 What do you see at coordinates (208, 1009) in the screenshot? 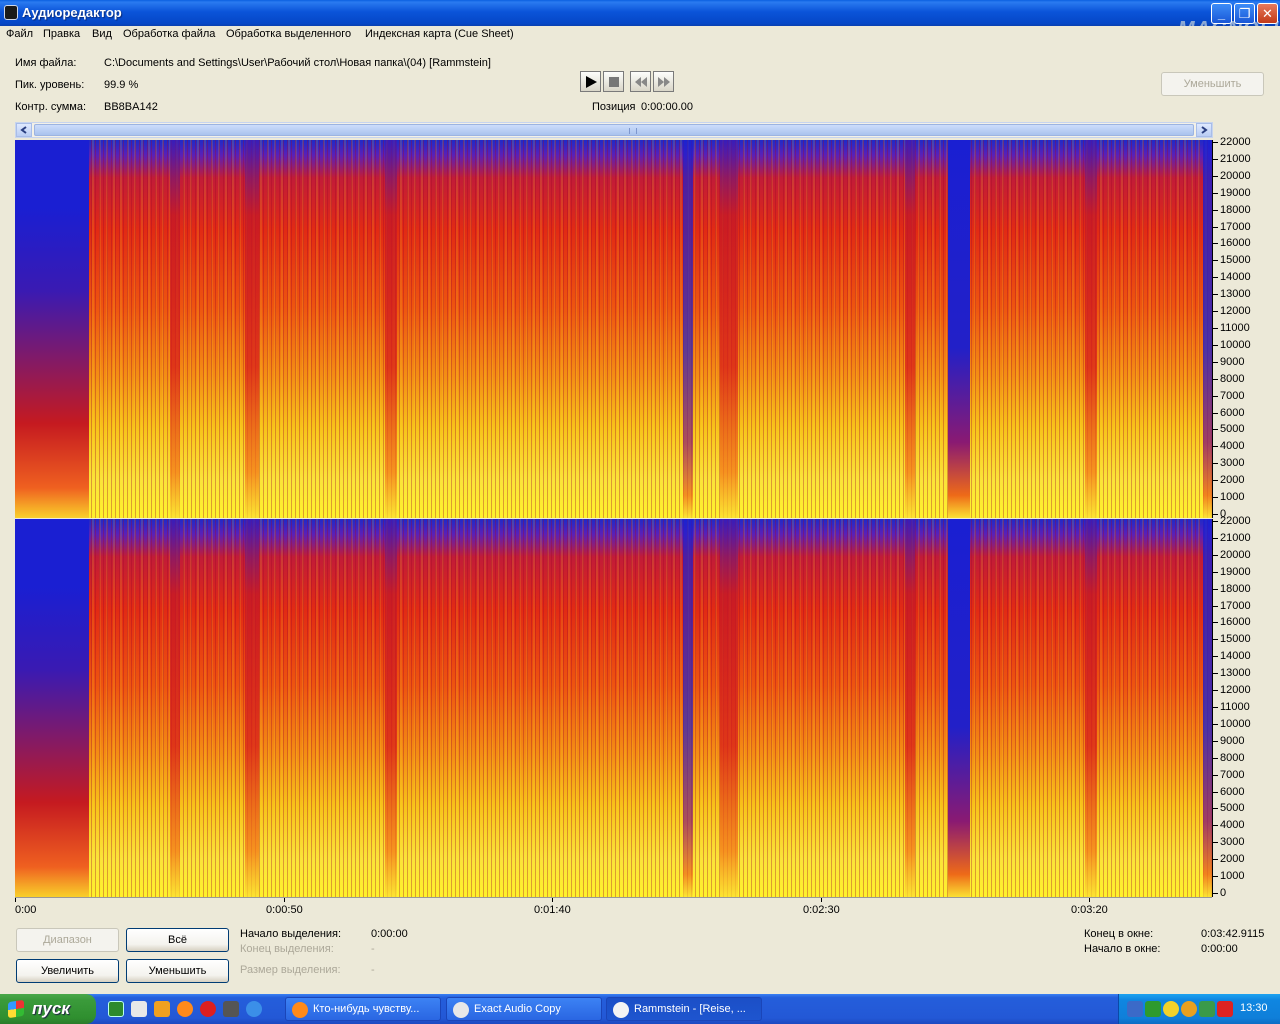
I see `quicklaunch-opera-icon` at bounding box center [208, 1009].